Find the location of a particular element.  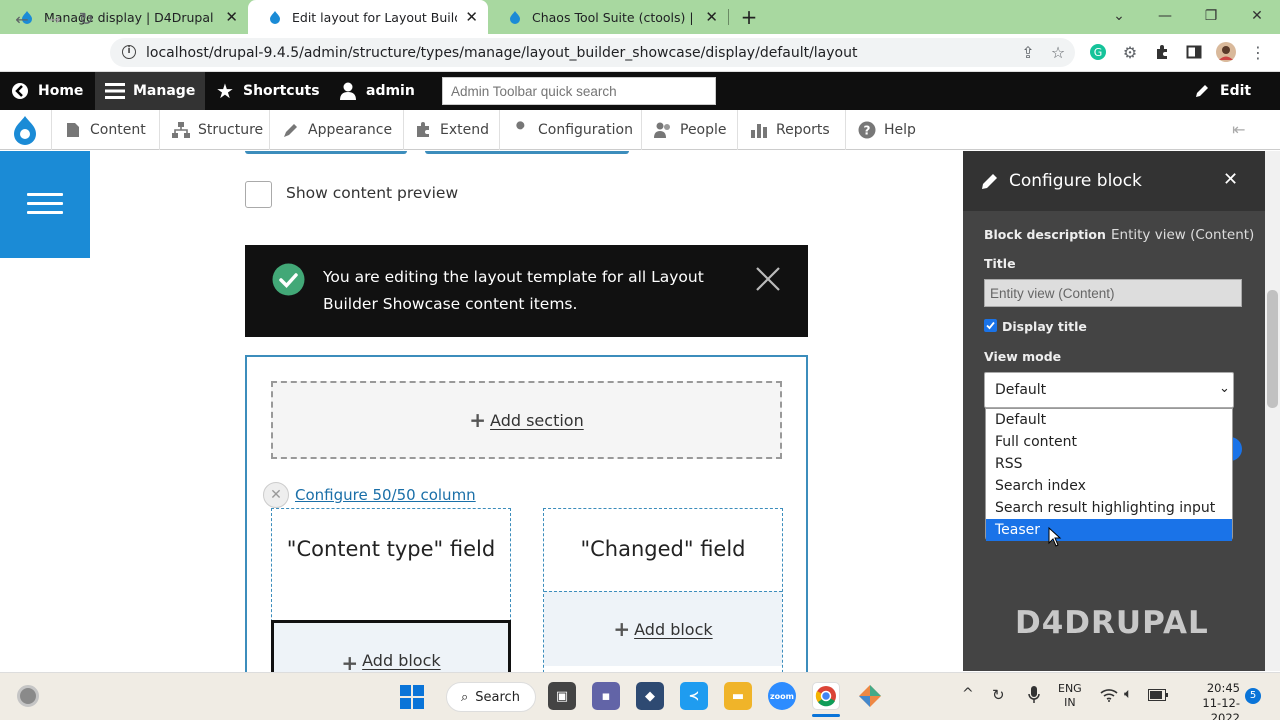

admin-toolbar-search-input is located at coordinates (579, 91).